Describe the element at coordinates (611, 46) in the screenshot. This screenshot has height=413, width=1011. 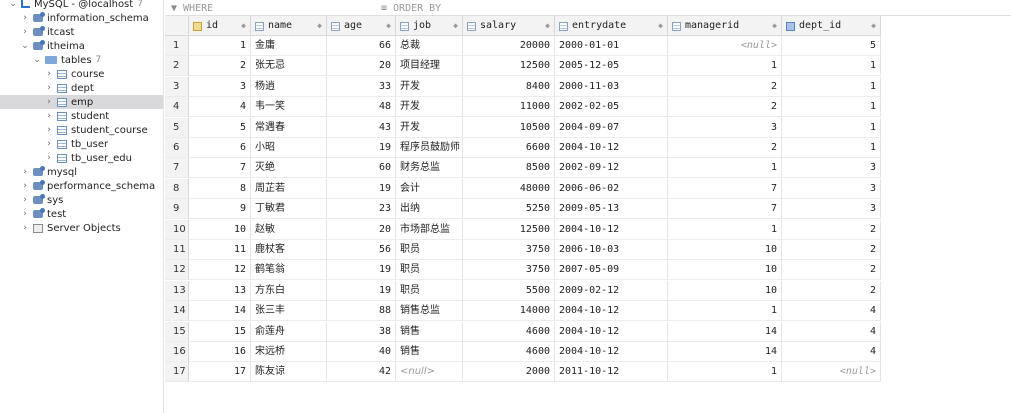
I see `cell-entrydate: 2000-01-01` at that location.